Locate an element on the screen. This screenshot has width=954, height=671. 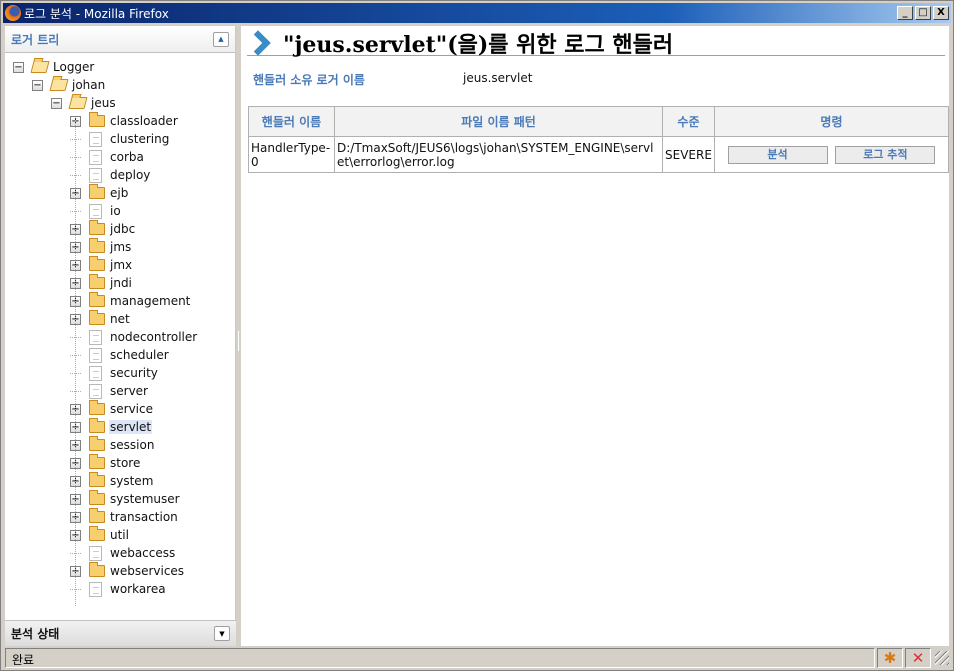
tree-node-webservices: + webservices is located at coordinates (127, 571).